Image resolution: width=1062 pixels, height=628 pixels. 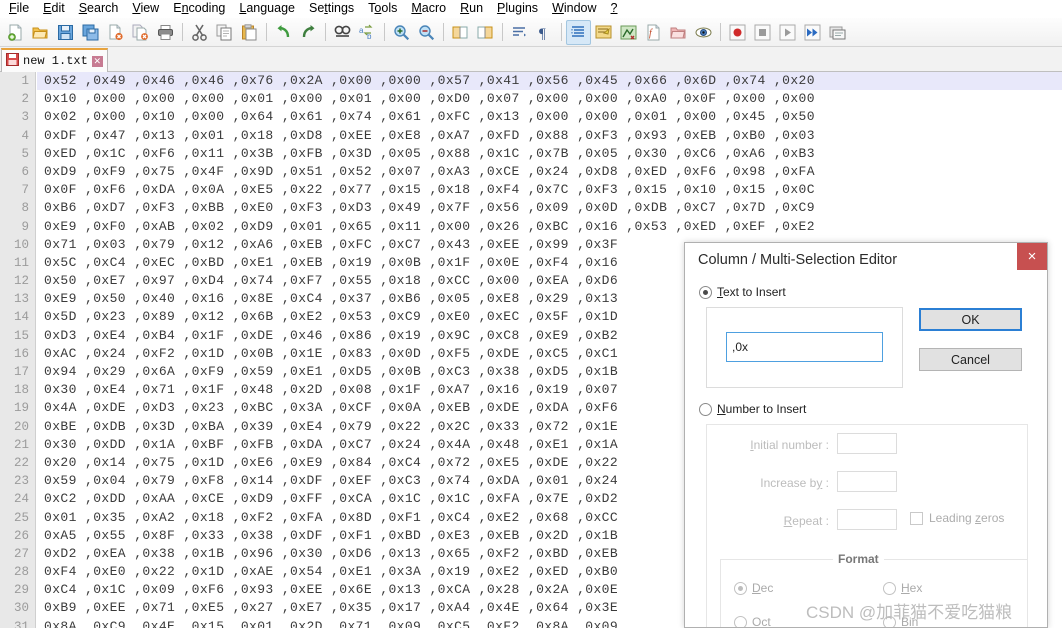 I want to click on sync-horizontal-scroll-icon, so click(x=485, y=32).